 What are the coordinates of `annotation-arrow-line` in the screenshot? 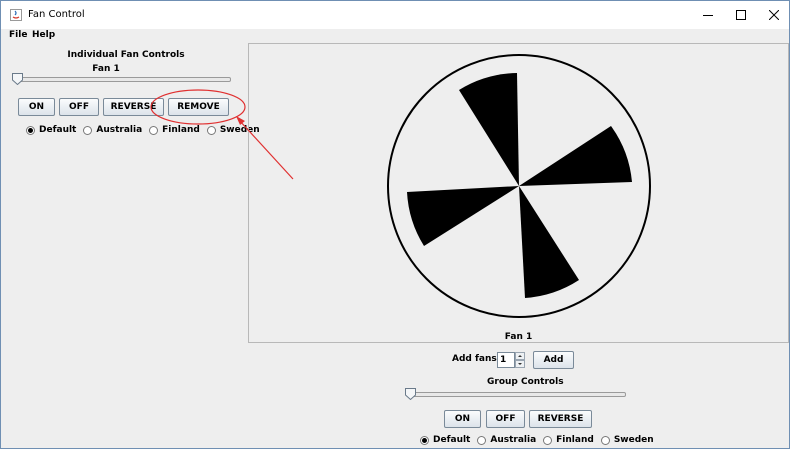 It's located at (266, 149).